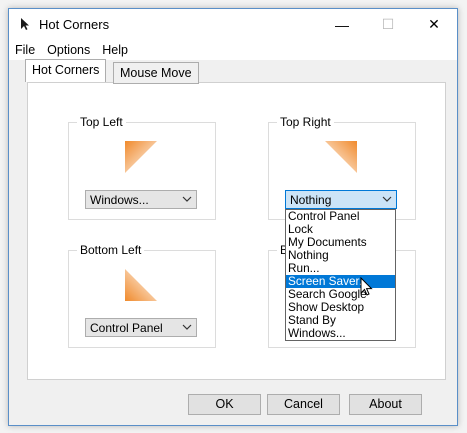 The height and width of the screenshot is (433, 467). I want to click on top-left-corner-icon, so click(141, 157).